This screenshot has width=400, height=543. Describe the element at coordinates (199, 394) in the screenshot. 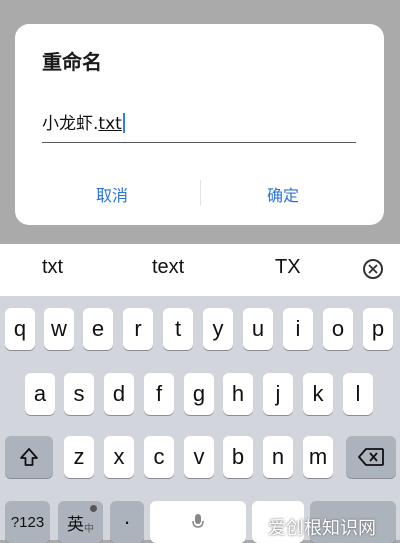

I see `key-g: g` at that location.